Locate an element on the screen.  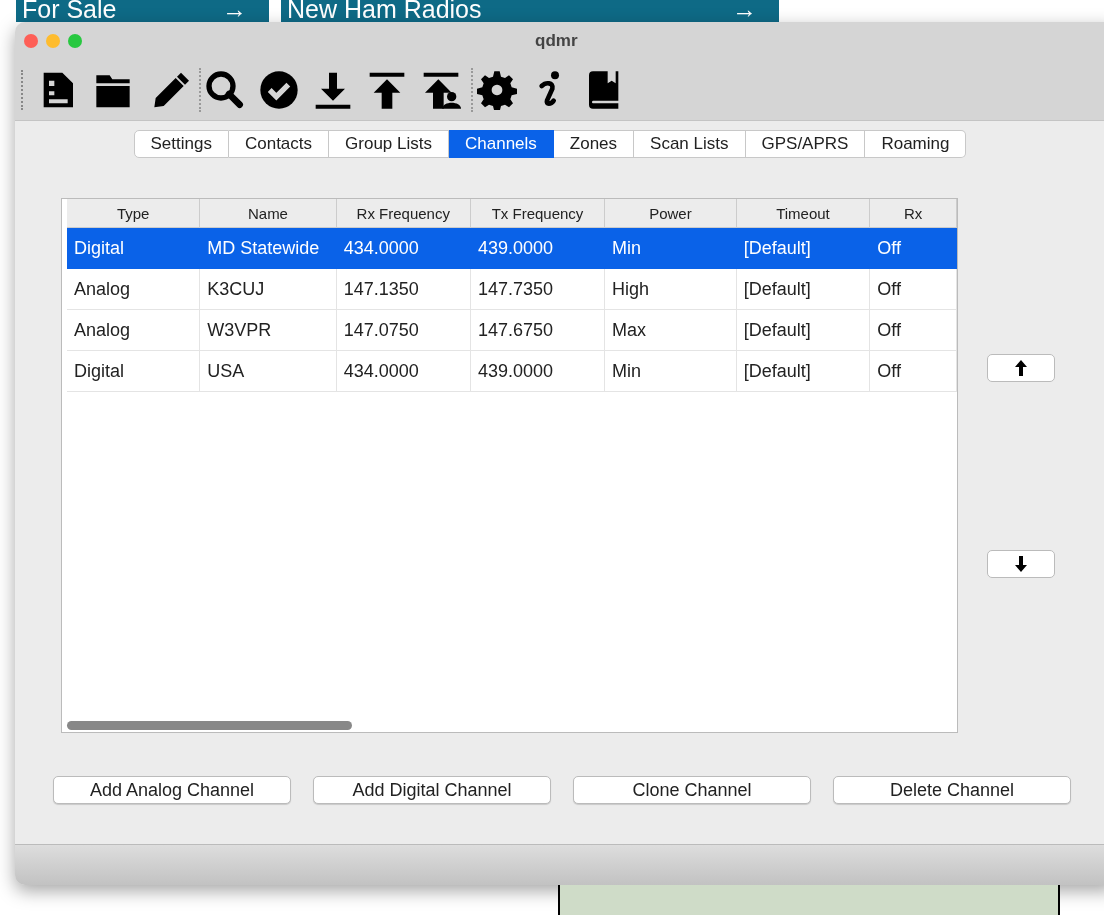
action-button: Add Digital Channel is located at coordinates (432, 790).